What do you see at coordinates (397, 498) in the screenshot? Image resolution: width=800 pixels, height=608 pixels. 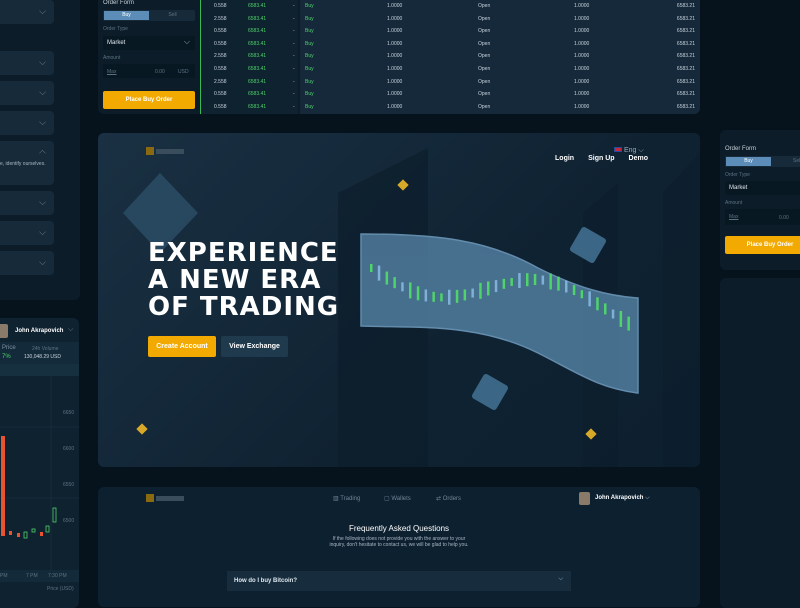 I see `tab-wallets: ▢ Wallets` at bounding box center [397, 498].